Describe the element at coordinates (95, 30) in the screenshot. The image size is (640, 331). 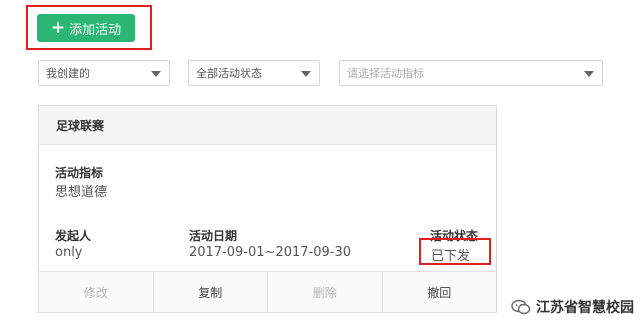
I see `add-activity-label: 添加活动` at that location.